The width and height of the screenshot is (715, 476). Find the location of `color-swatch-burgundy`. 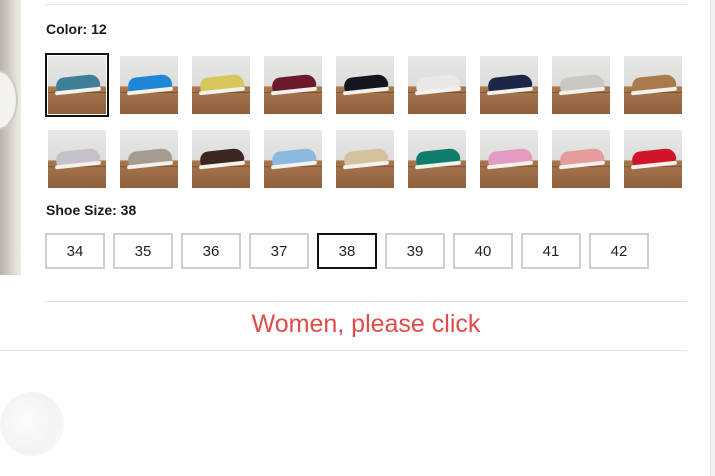

color-swatch-burgundy is located at coordinates (293, 85).